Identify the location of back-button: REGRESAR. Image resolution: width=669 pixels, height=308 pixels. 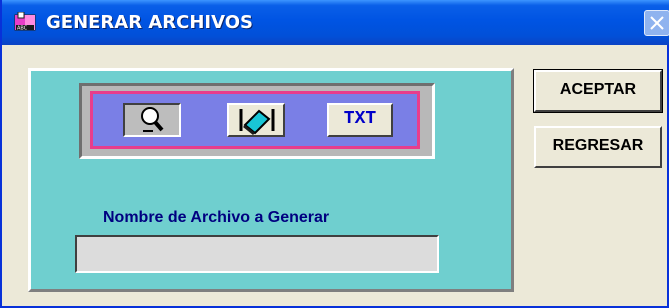
(598, 147).